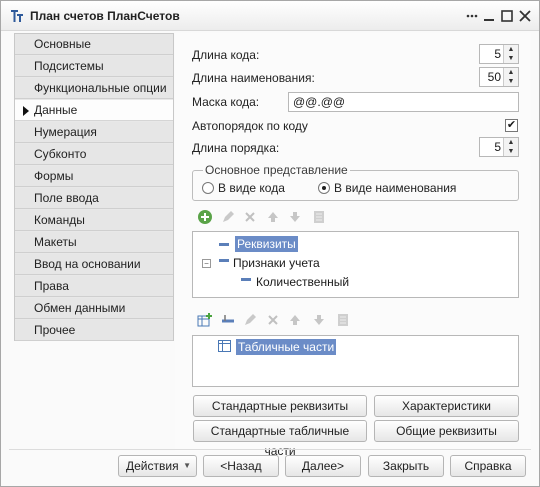 This screenshot has width=540, height=487. Describe the element at coordinates (246, 282) in the screenshot. I see `flag-icon` at that location.